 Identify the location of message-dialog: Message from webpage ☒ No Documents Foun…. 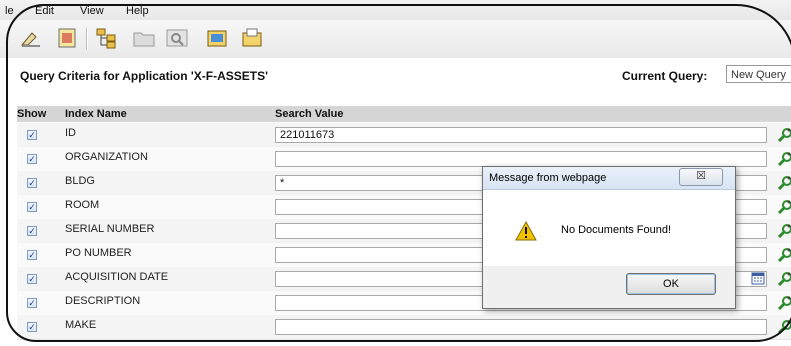
(609, 237).